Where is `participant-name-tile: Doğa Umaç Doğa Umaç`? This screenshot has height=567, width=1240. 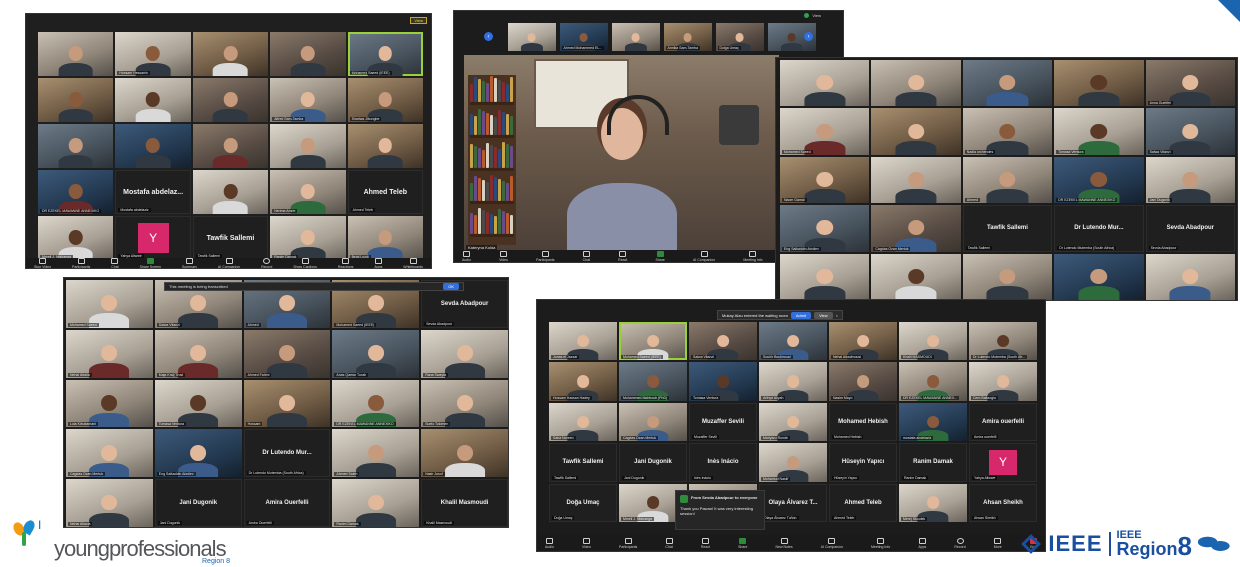
participant-name-tile: Doğa Umaç Doğa Umaç is located at coordinates (583, 502).